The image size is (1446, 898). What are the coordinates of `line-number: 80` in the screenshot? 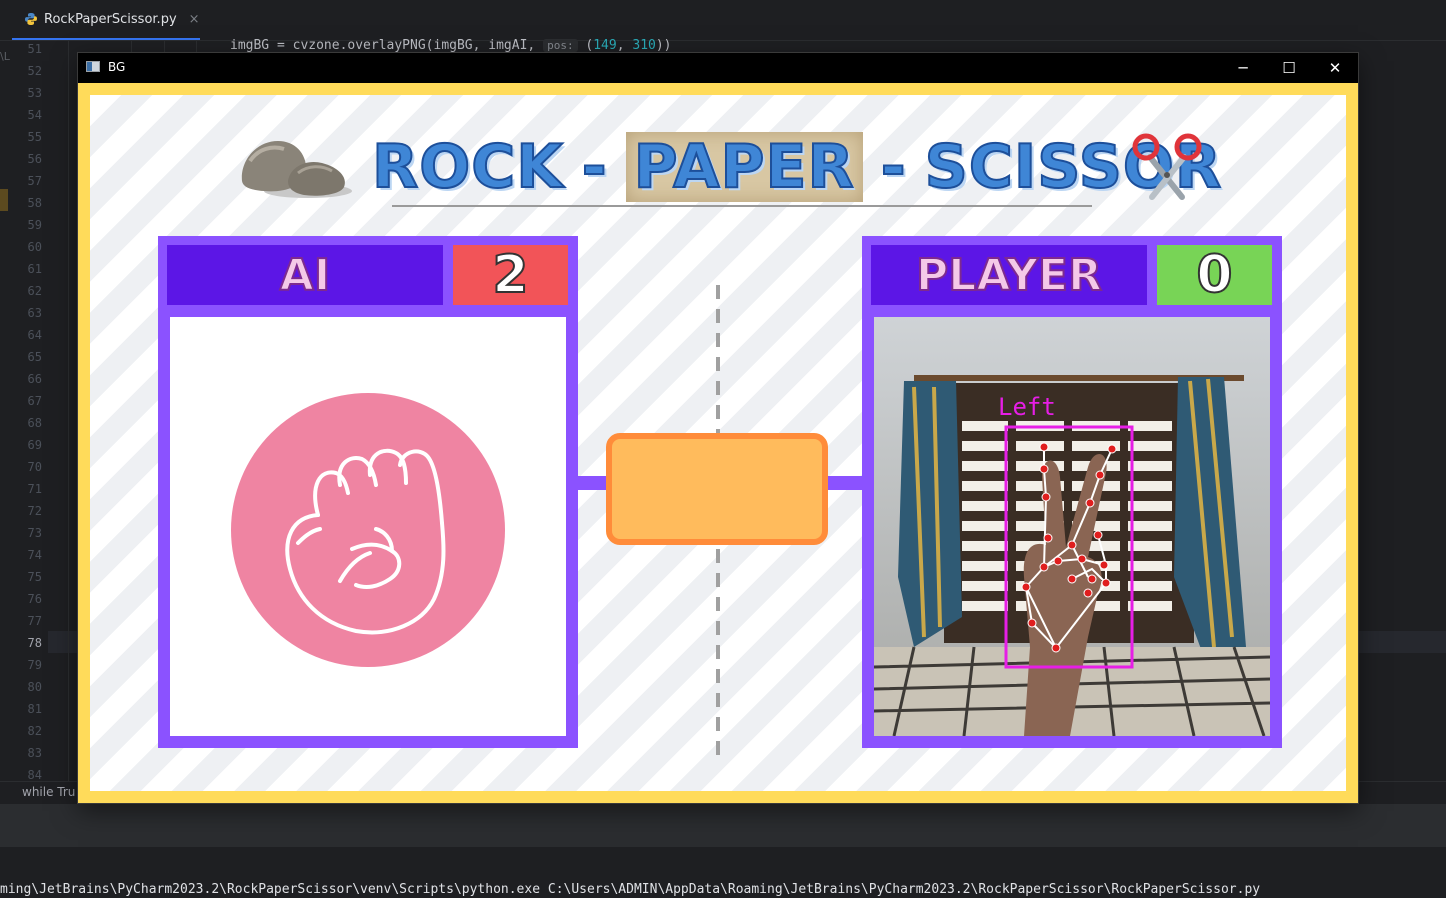 It's located at (34, 687).